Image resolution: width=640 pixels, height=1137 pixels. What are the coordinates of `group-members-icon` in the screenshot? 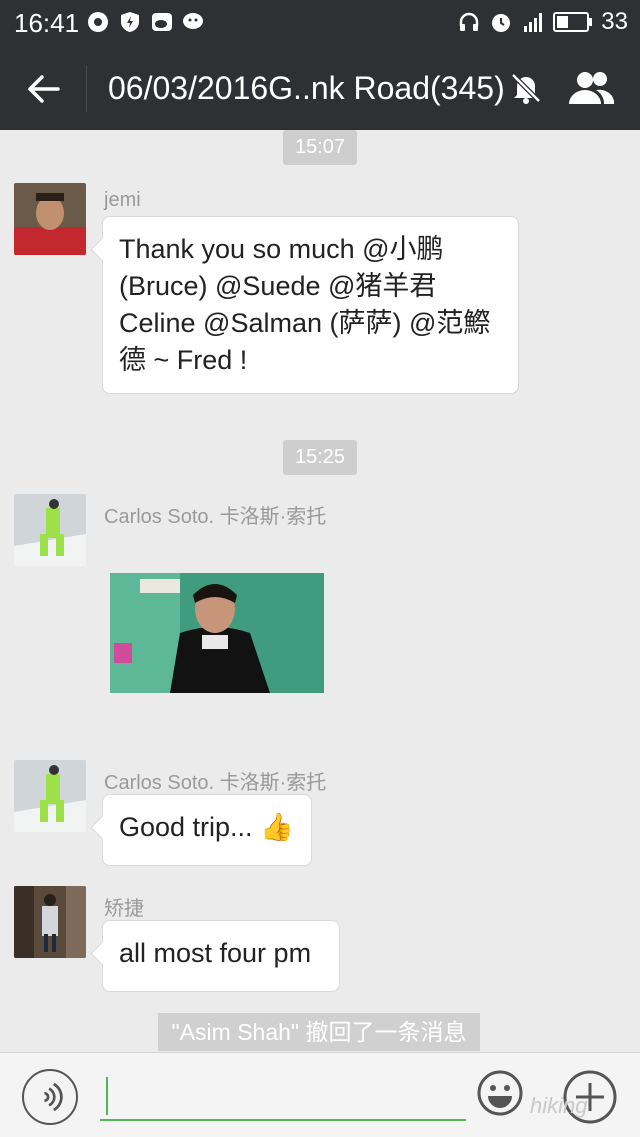 It's located at (591, 88).